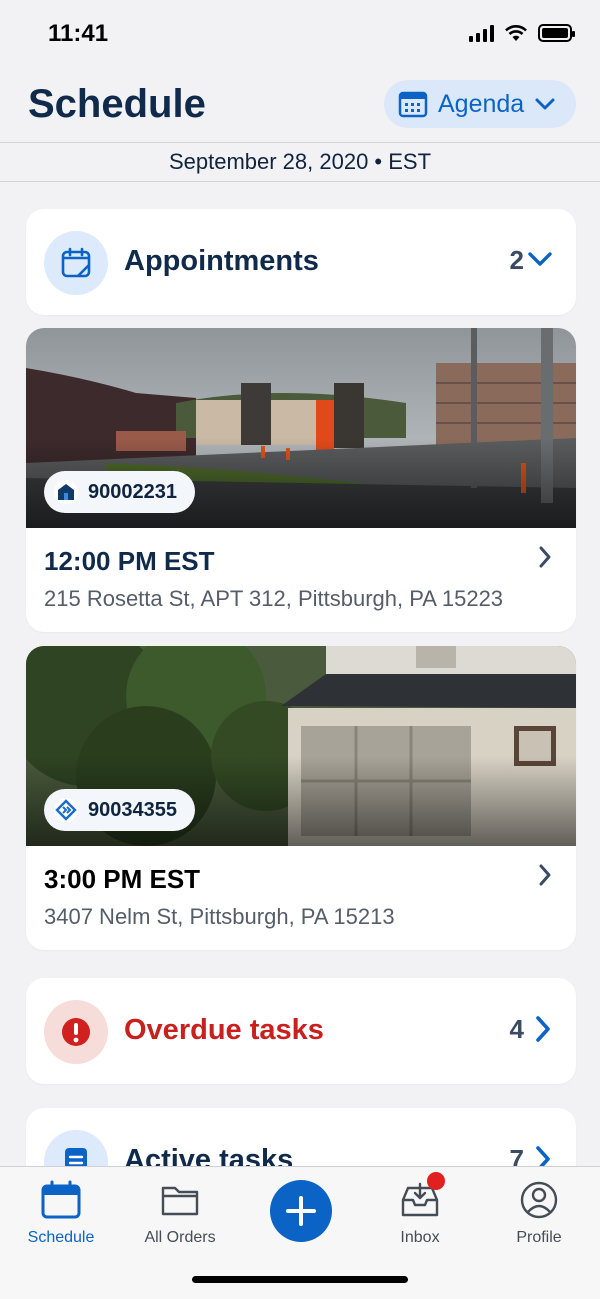 The width and height of the screenshot is (600, 1299). What do you see at coordinates (132, 491) in the screenshot?
I see `order-id: 90002231` at bounding box center [132, 491].